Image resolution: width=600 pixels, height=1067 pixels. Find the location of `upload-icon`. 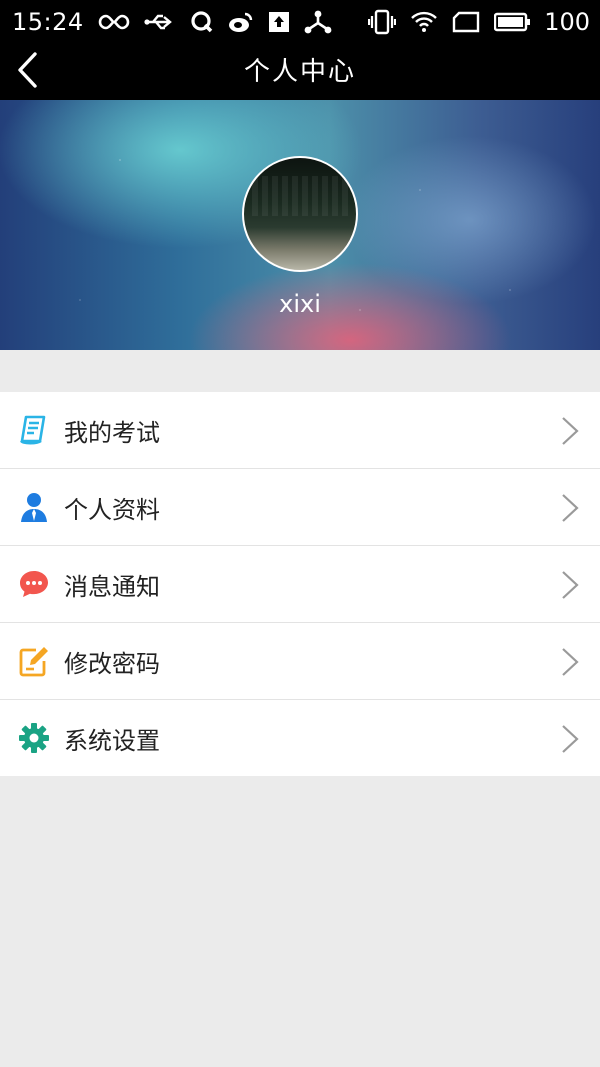

upload-icon is located at coordinates (279, 22).